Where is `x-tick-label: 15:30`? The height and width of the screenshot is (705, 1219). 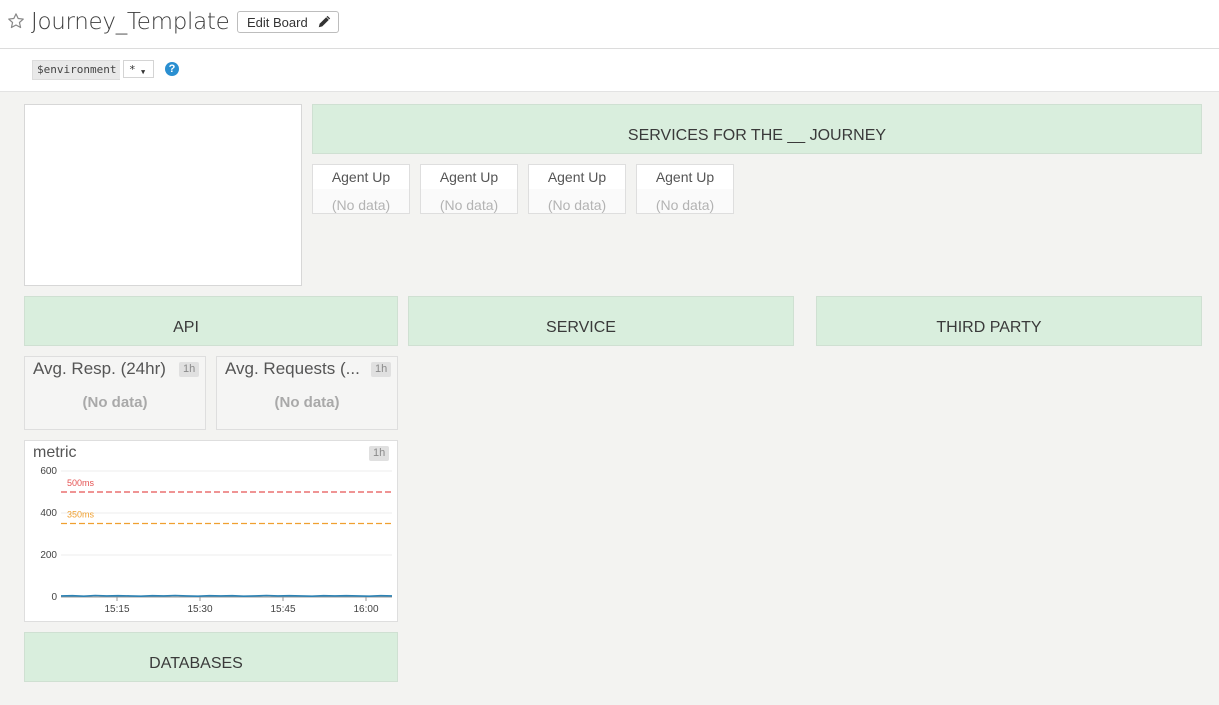
x-tick-label: 15:30 is located at coordinates (199, 609).